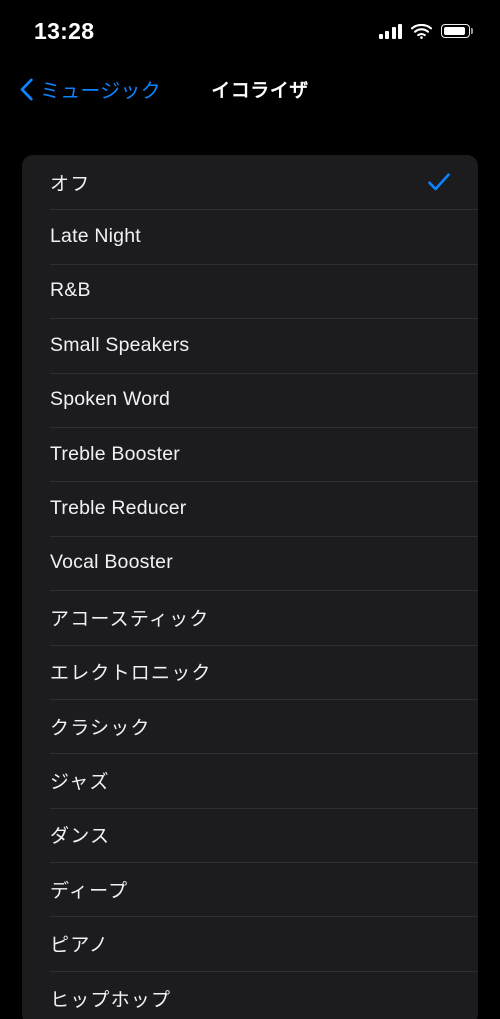  Describe the element at coordinates (111, 562) in the screenshot. I see `equalizer-preset-label: Vocal Booster` at that location.